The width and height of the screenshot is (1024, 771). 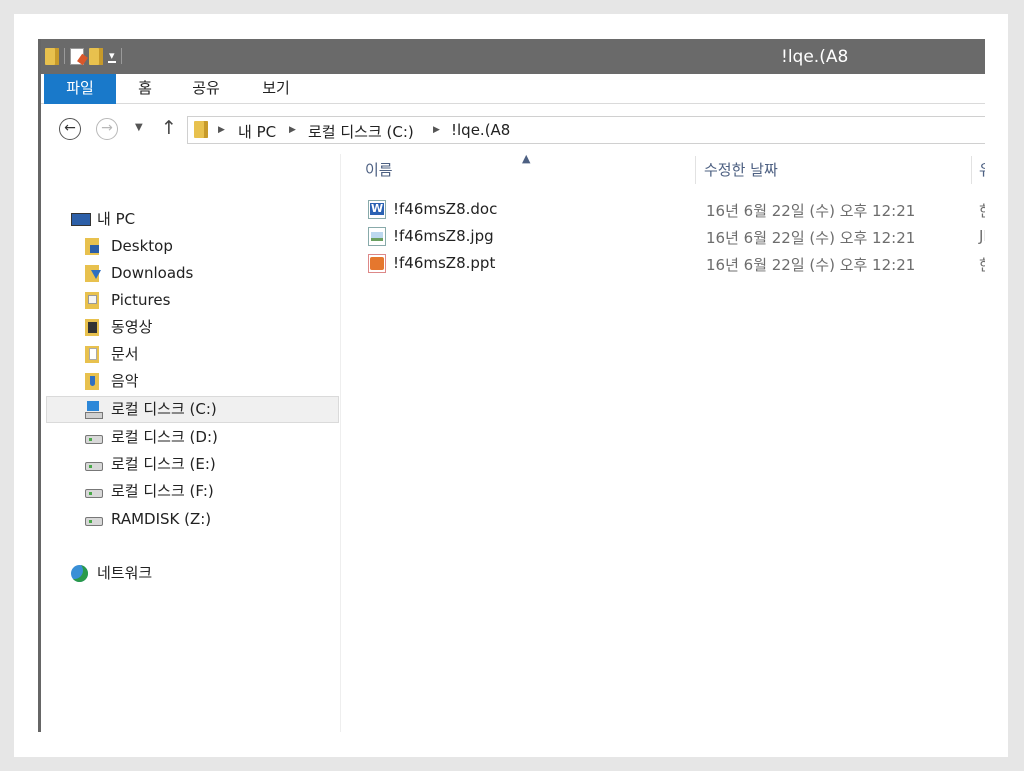 What do you see at coordinates (92, 381) in the screenshot?
I see `music-folder-icon` at bounding box center [92, 381].